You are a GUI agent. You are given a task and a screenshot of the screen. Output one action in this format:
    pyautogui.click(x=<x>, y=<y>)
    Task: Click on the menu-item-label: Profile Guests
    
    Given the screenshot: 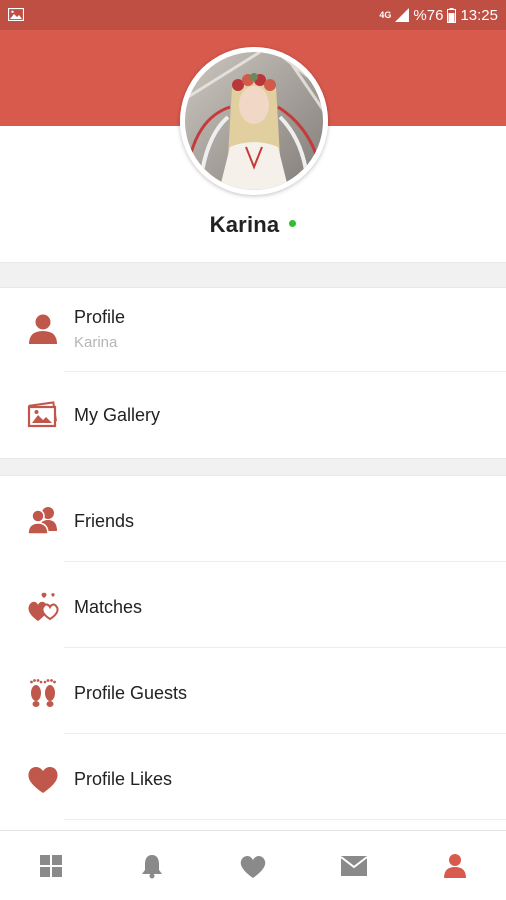 What is the action you would take?
    pyautogui.click(x=131, y=693)
    